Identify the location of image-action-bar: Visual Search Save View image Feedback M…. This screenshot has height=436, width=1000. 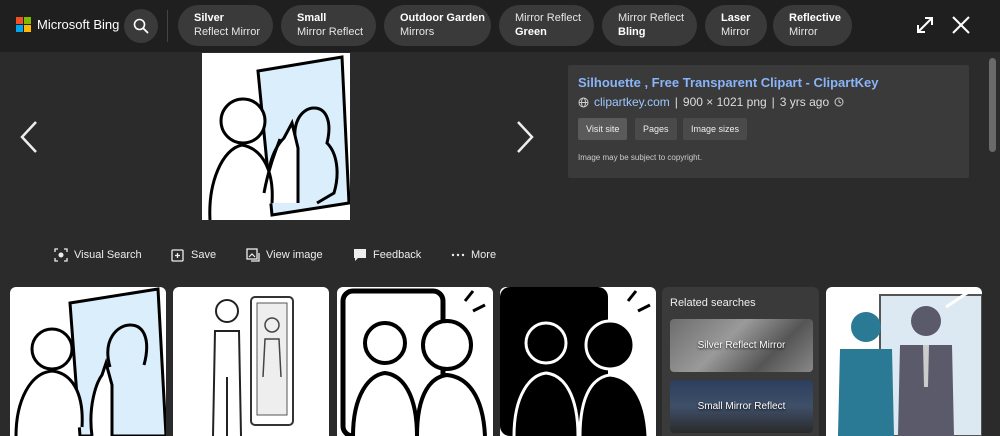
(280, 257).